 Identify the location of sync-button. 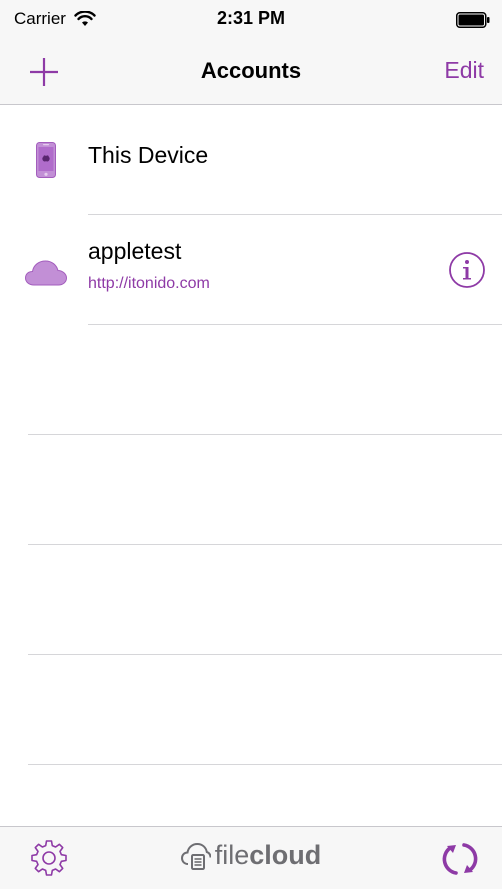
(460, 859).